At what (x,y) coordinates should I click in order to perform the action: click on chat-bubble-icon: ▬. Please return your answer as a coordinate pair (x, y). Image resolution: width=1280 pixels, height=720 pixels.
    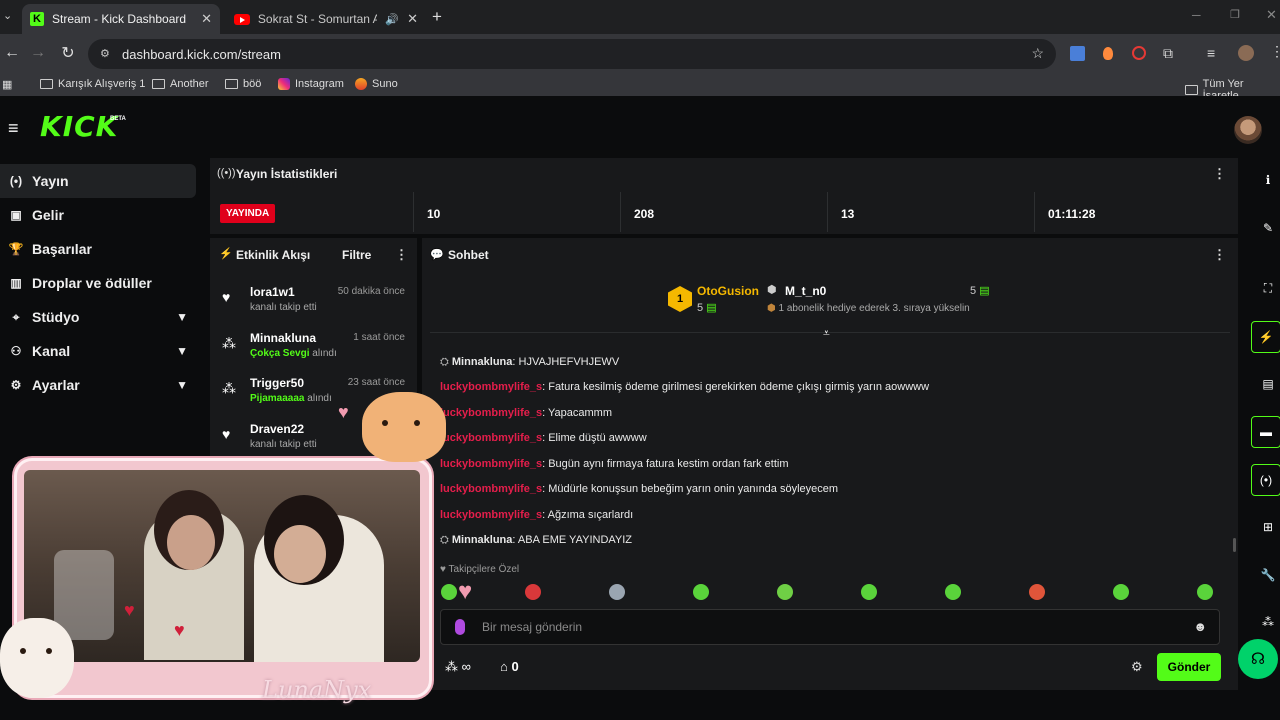
    Looking at the image, I should click on (1265, 432).